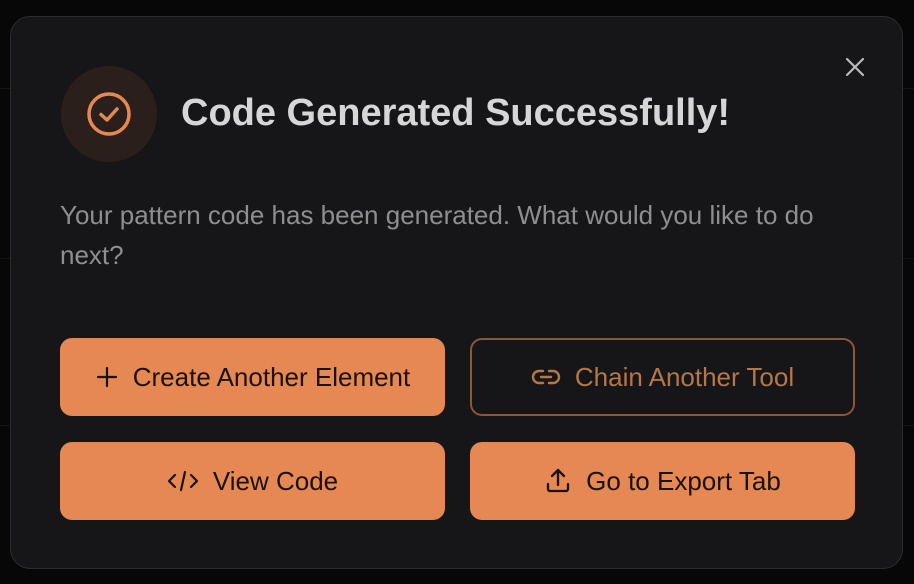 Image resolution: width=914 pixels, height=584 pixels. I want to click on create-another-element-button: Create Another Element, so click(252, 377).